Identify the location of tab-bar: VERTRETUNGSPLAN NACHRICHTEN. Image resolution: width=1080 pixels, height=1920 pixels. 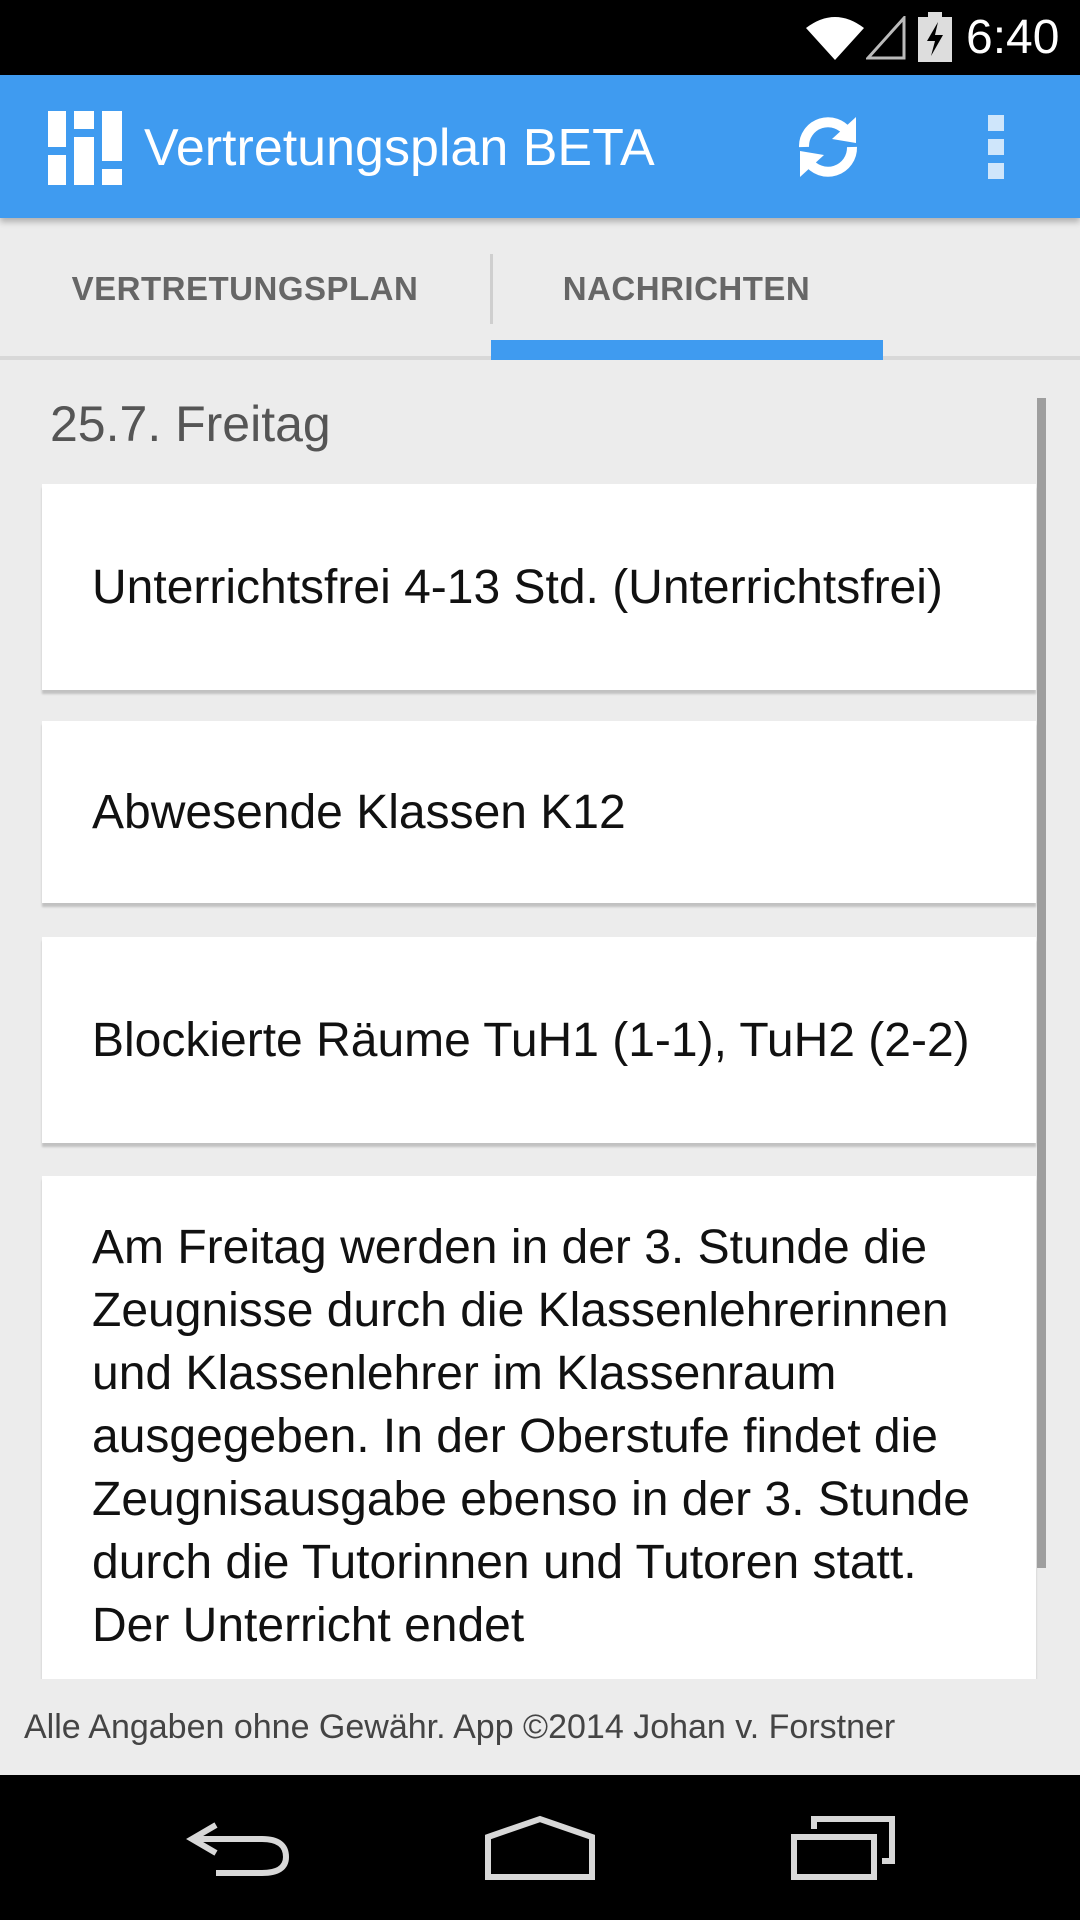
(540, 289).